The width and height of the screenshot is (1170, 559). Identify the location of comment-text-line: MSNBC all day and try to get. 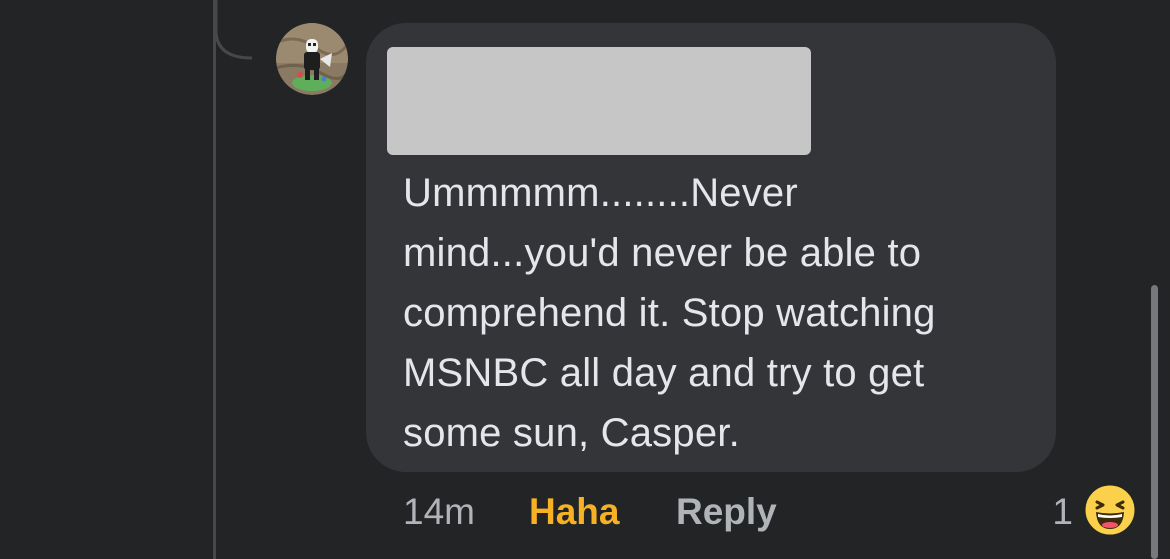
(664, 373).